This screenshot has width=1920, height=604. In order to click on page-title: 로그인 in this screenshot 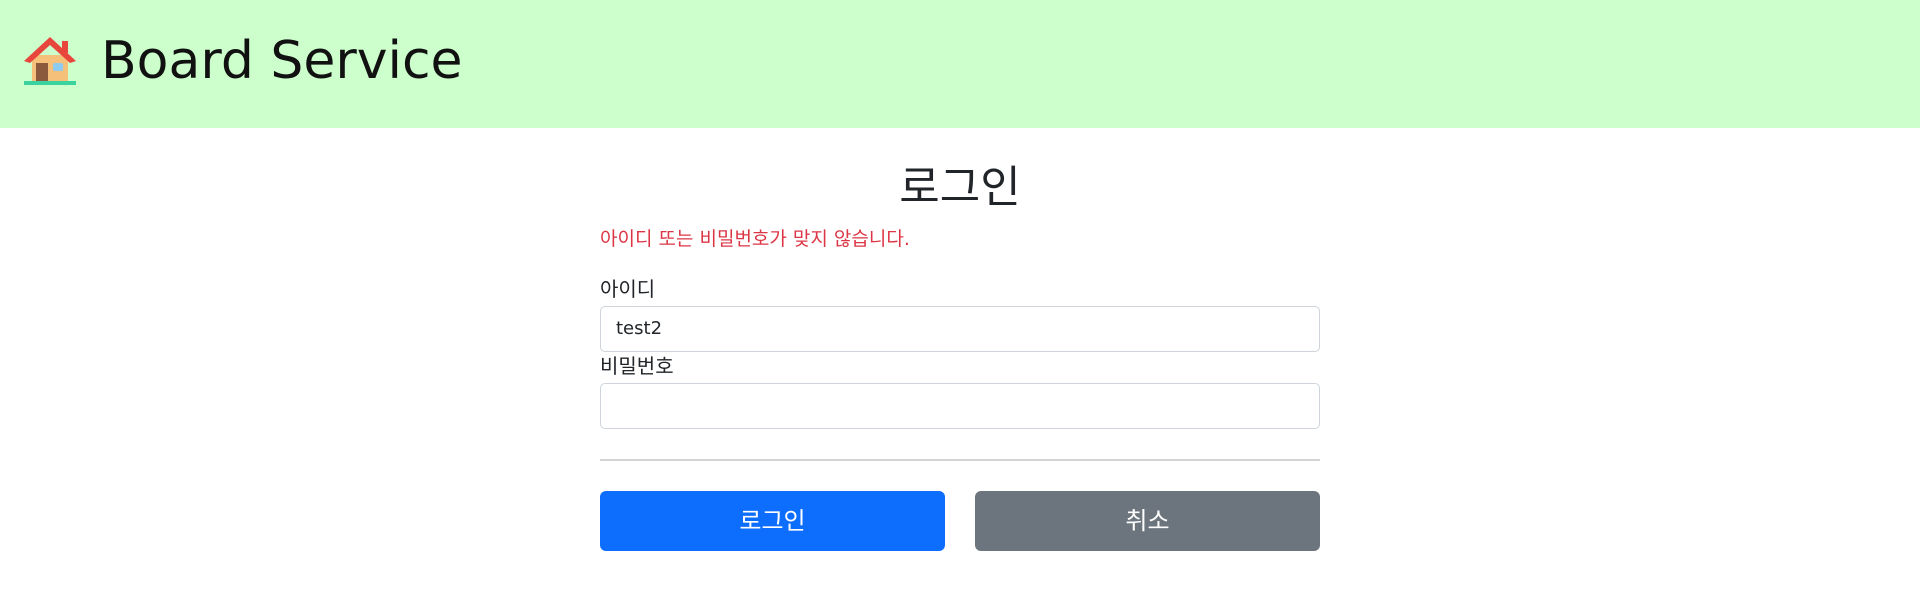, I will do `click(960, 187)`.